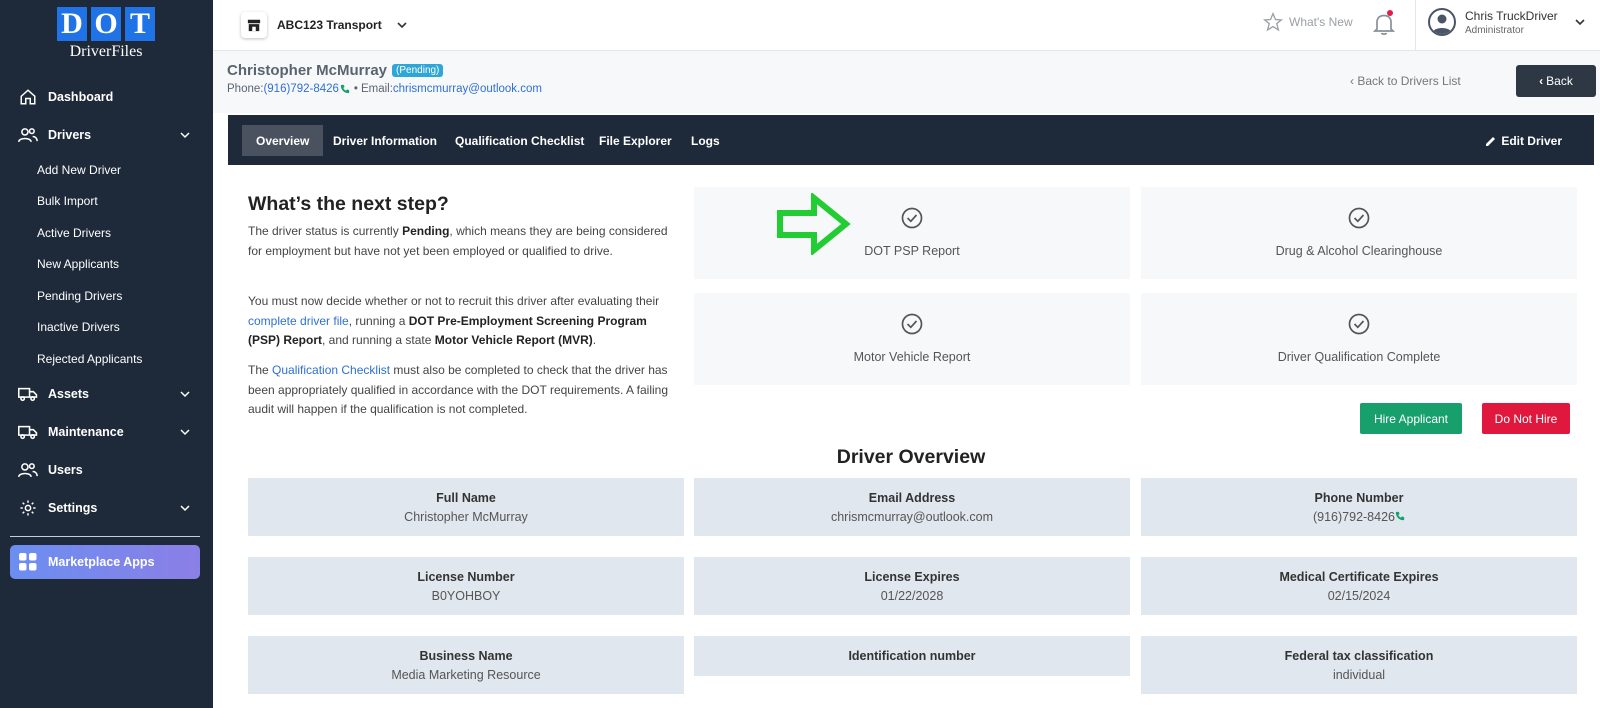 The image size is (1600, 708). Describe the element at coordinates (1526, 418) in the screenshot. I see `do-not-hire-button: Do Not Hire` at that location.